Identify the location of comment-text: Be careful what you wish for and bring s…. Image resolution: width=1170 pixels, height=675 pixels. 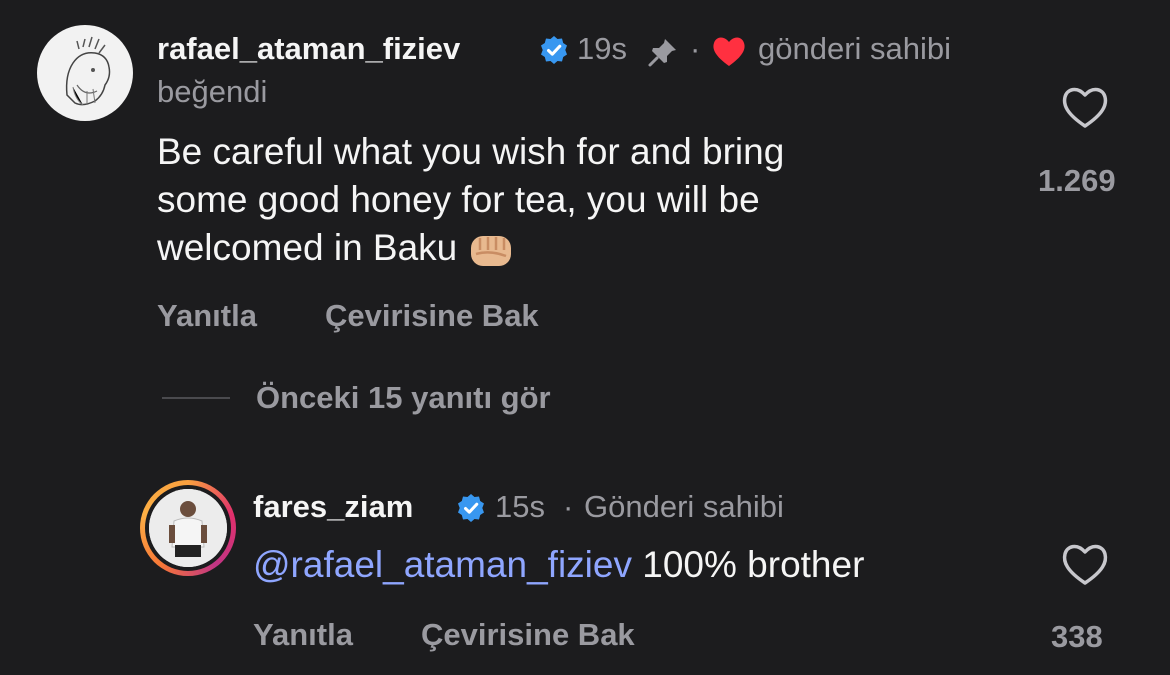
(470, 200).